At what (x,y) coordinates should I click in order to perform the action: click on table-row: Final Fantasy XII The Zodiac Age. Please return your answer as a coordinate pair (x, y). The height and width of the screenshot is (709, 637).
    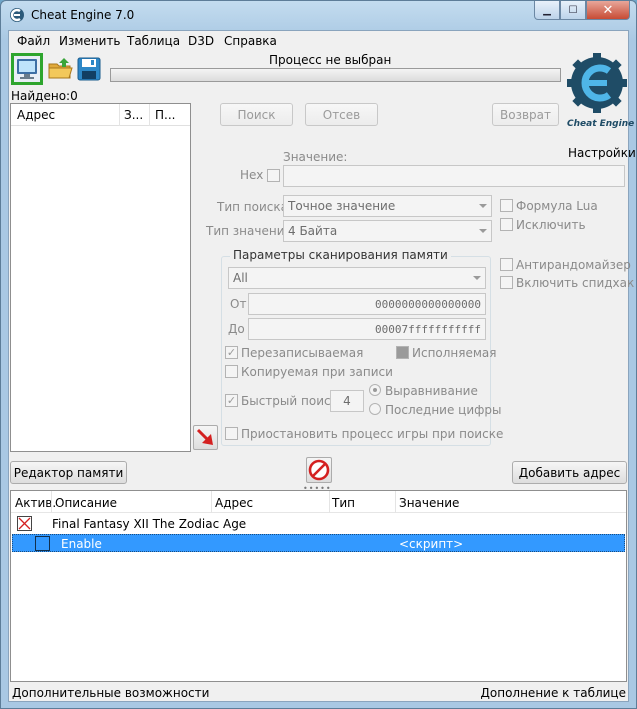
    Looking at the image, I should click on (318, 524).